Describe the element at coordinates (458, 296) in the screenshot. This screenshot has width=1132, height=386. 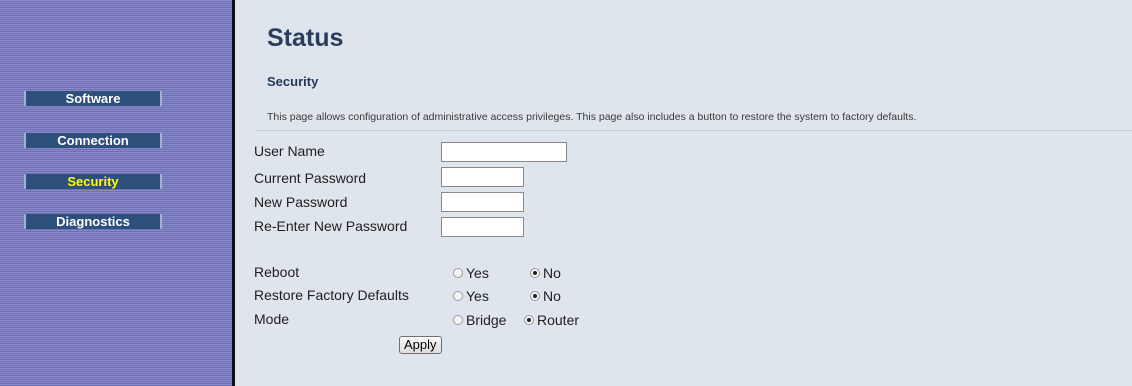
I see `restore-yes-radio` at that location.